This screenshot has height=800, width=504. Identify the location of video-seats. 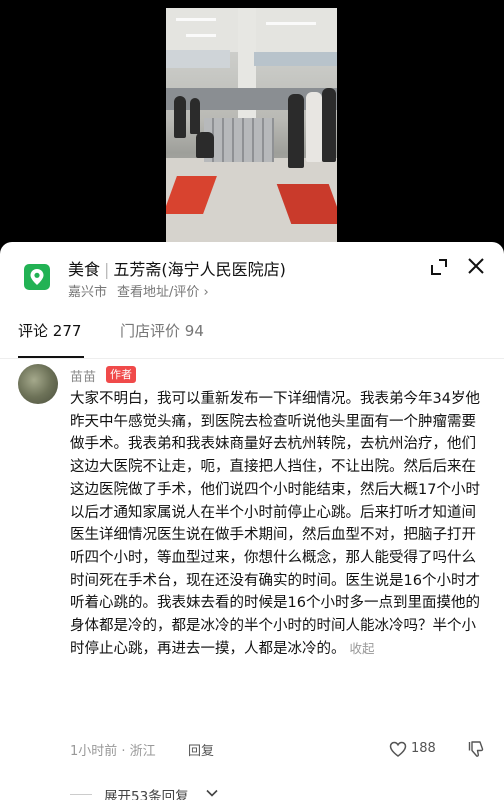
(239, 140).